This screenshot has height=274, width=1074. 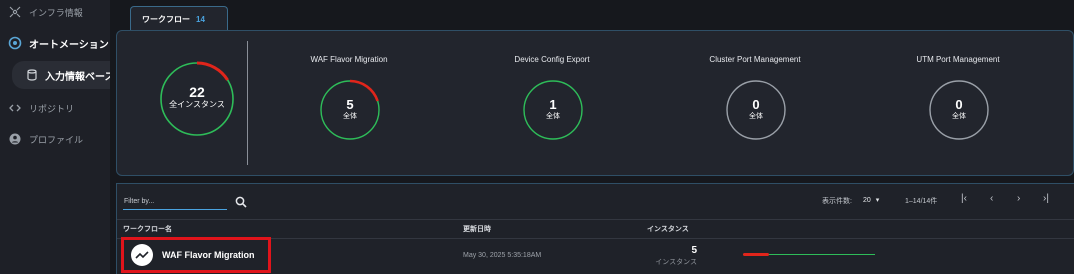 I want to click on summary-divider, so click(x=247, y=103).